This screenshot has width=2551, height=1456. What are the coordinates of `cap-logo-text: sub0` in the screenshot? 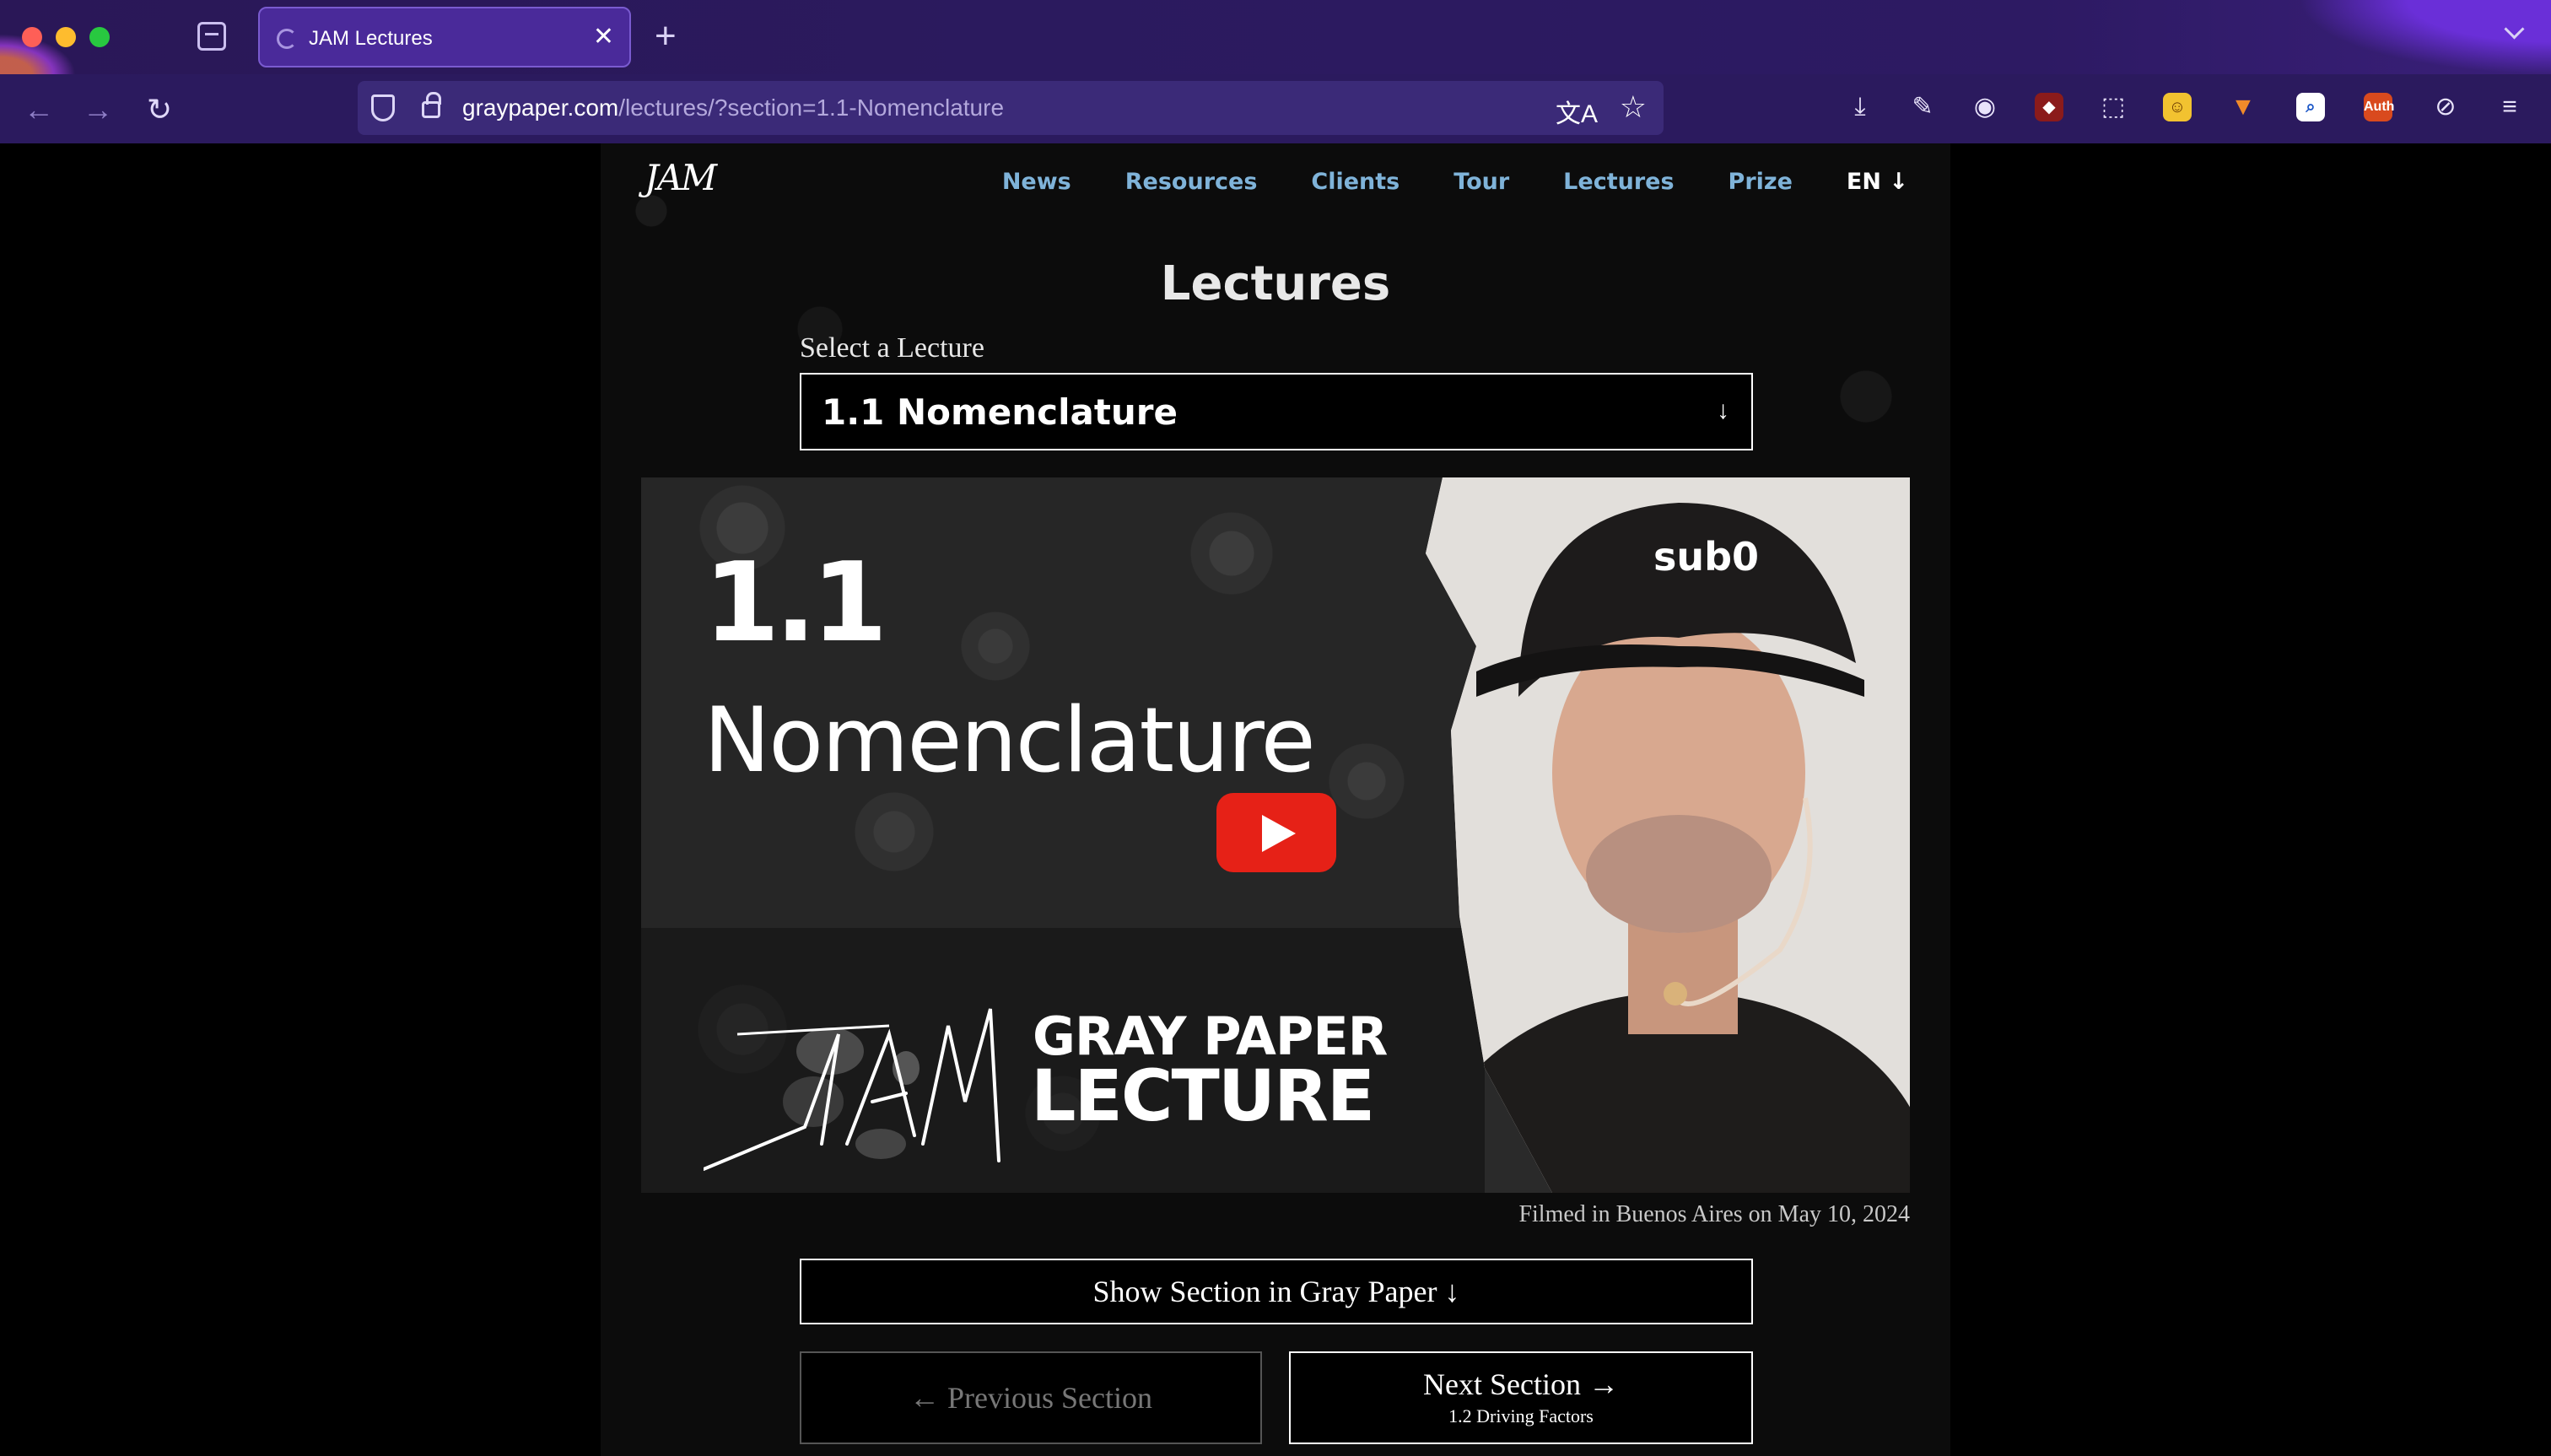 It's located at (1706, 557).